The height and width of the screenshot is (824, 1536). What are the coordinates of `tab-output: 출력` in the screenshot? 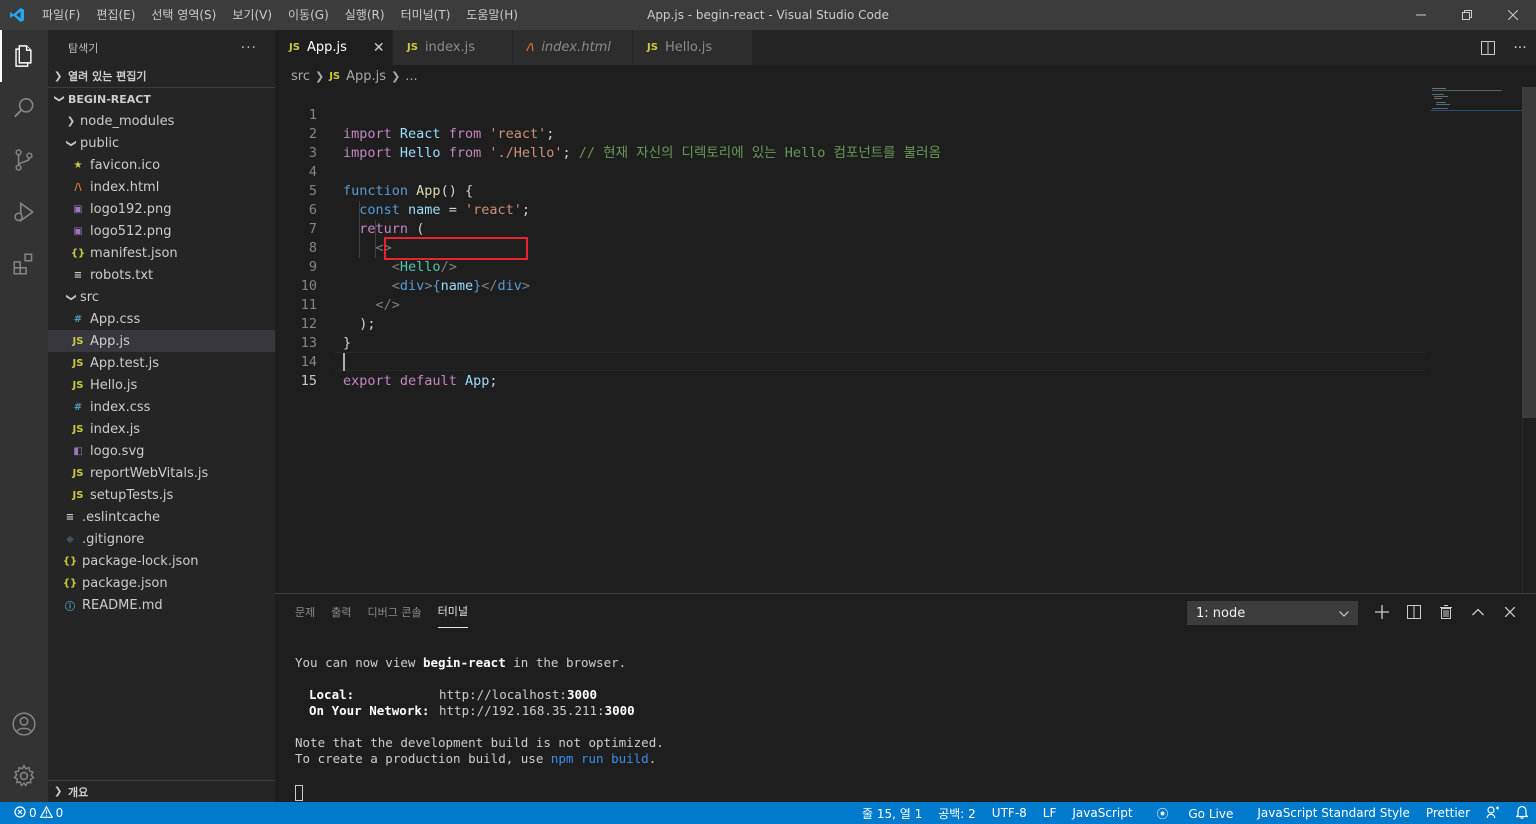 It's located at (341, 612).